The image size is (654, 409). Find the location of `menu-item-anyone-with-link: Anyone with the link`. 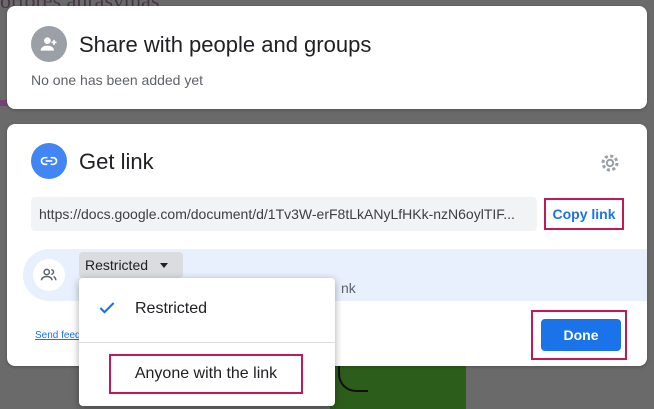

menu-item-anyone-with-link: Anyone with the link is located at coordinates (206, 374).